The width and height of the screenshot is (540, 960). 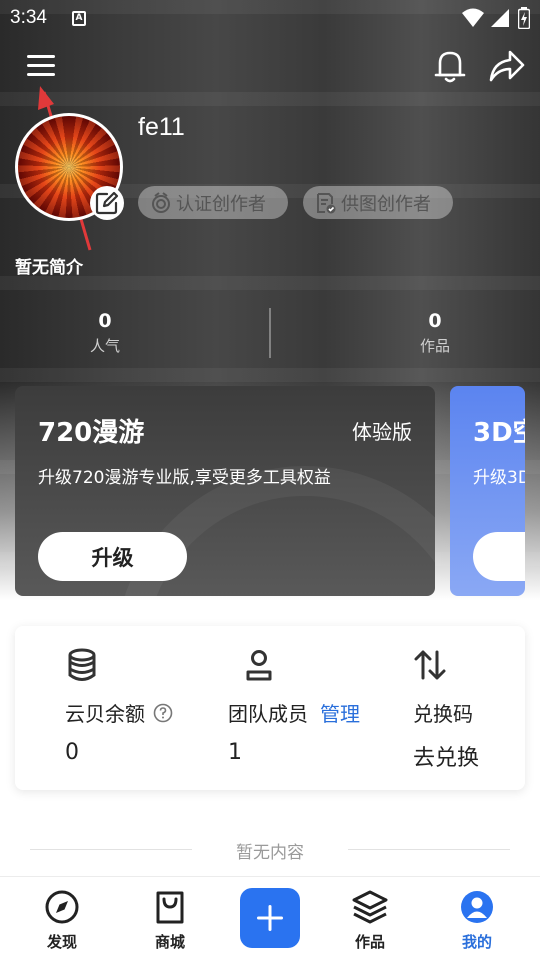 What do you see at coordinates (499, 478) in the screenshot?
I see `promo-description: 升级3D` at bounding box center [499, 478].